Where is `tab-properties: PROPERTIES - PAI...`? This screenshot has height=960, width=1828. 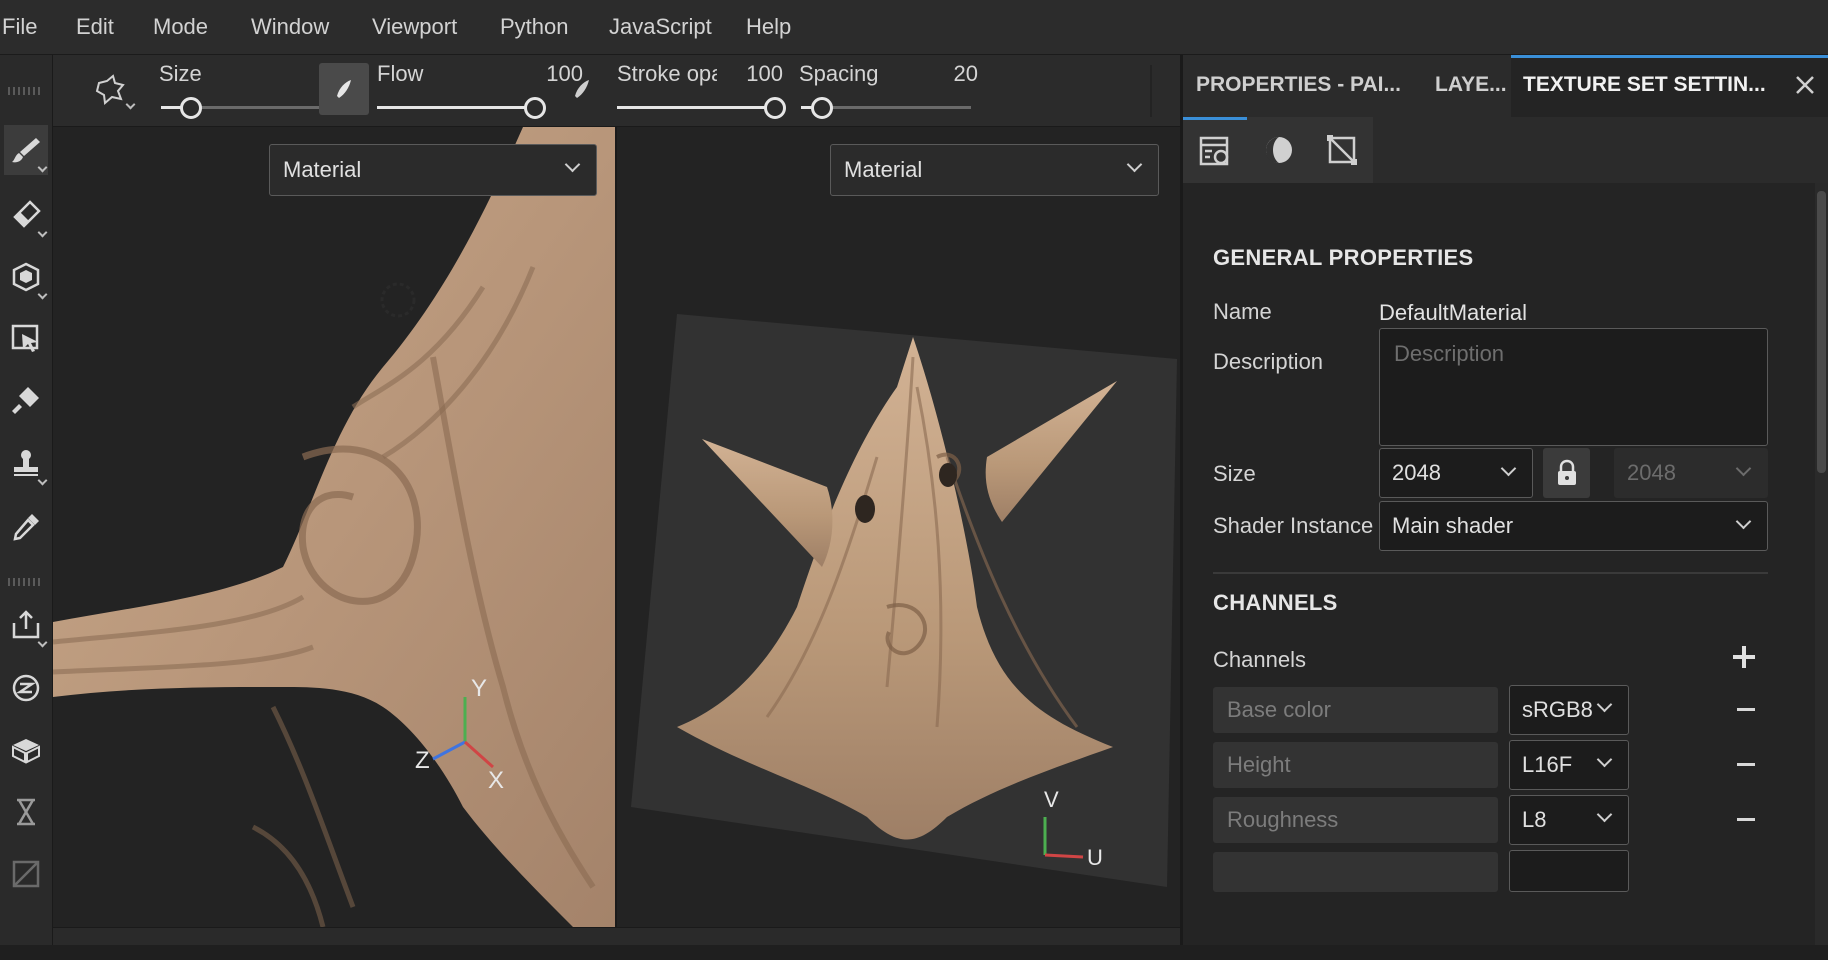
tab-properties: PROPERTIES - PAI... is located at coordinates (1298, 85).